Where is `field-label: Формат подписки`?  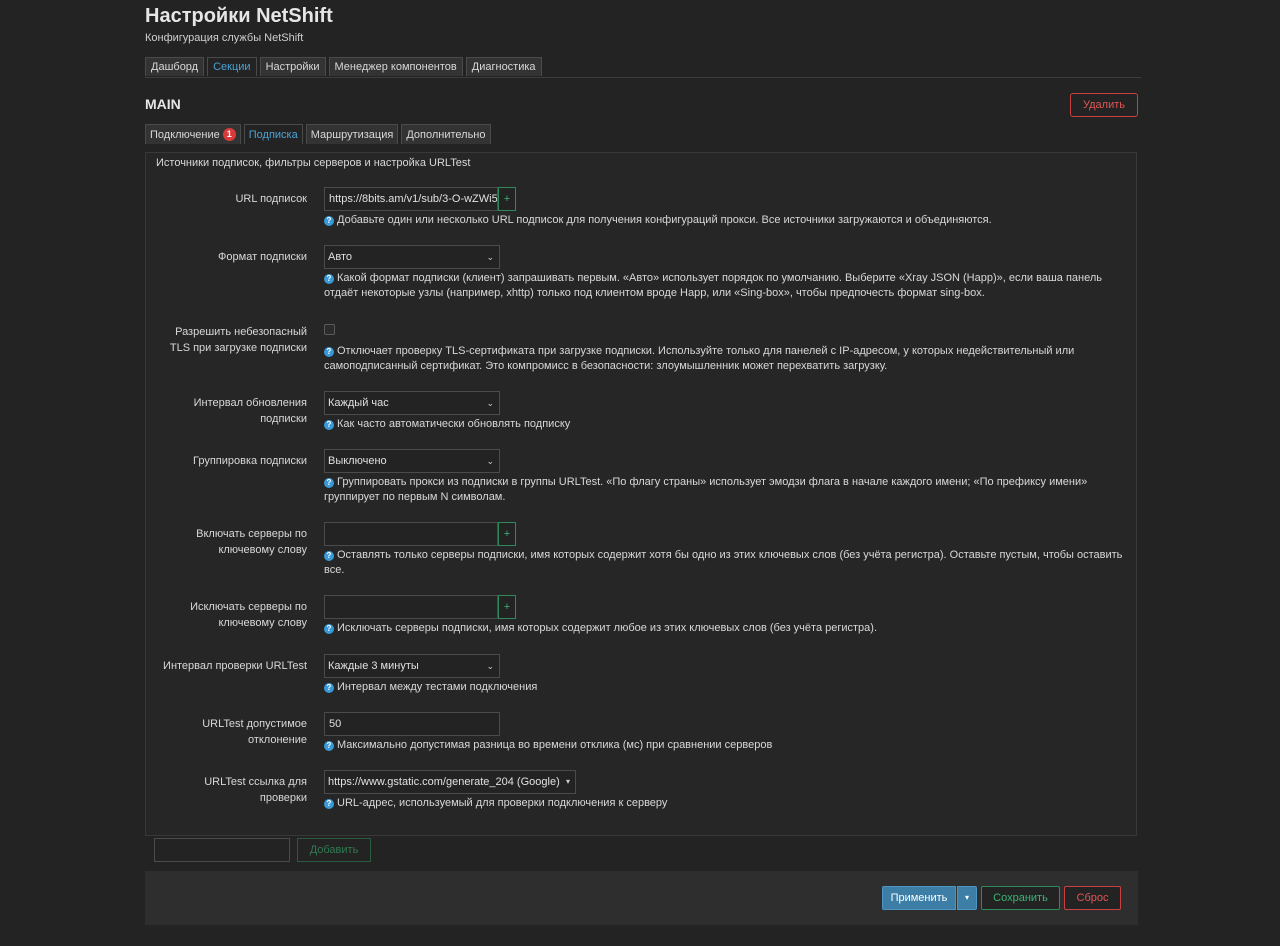 field-label: Формат подписки is located at coordinates (262, 257).